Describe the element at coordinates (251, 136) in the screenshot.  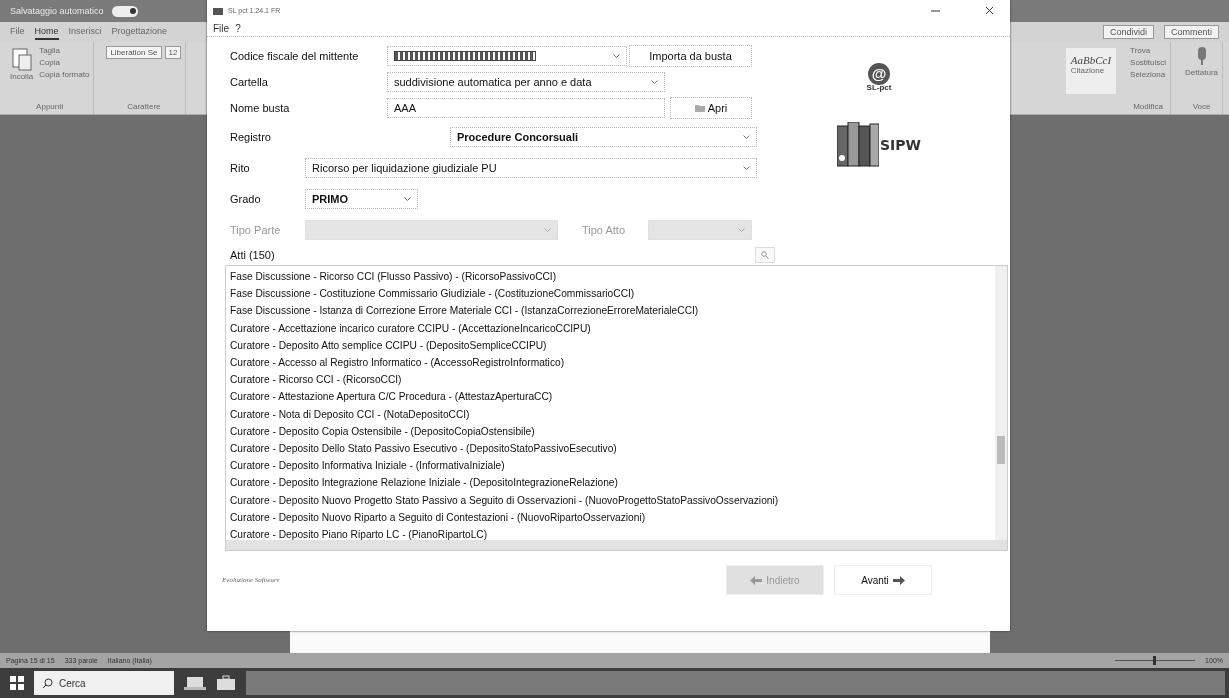
I see `field-label: Registro` at that location.